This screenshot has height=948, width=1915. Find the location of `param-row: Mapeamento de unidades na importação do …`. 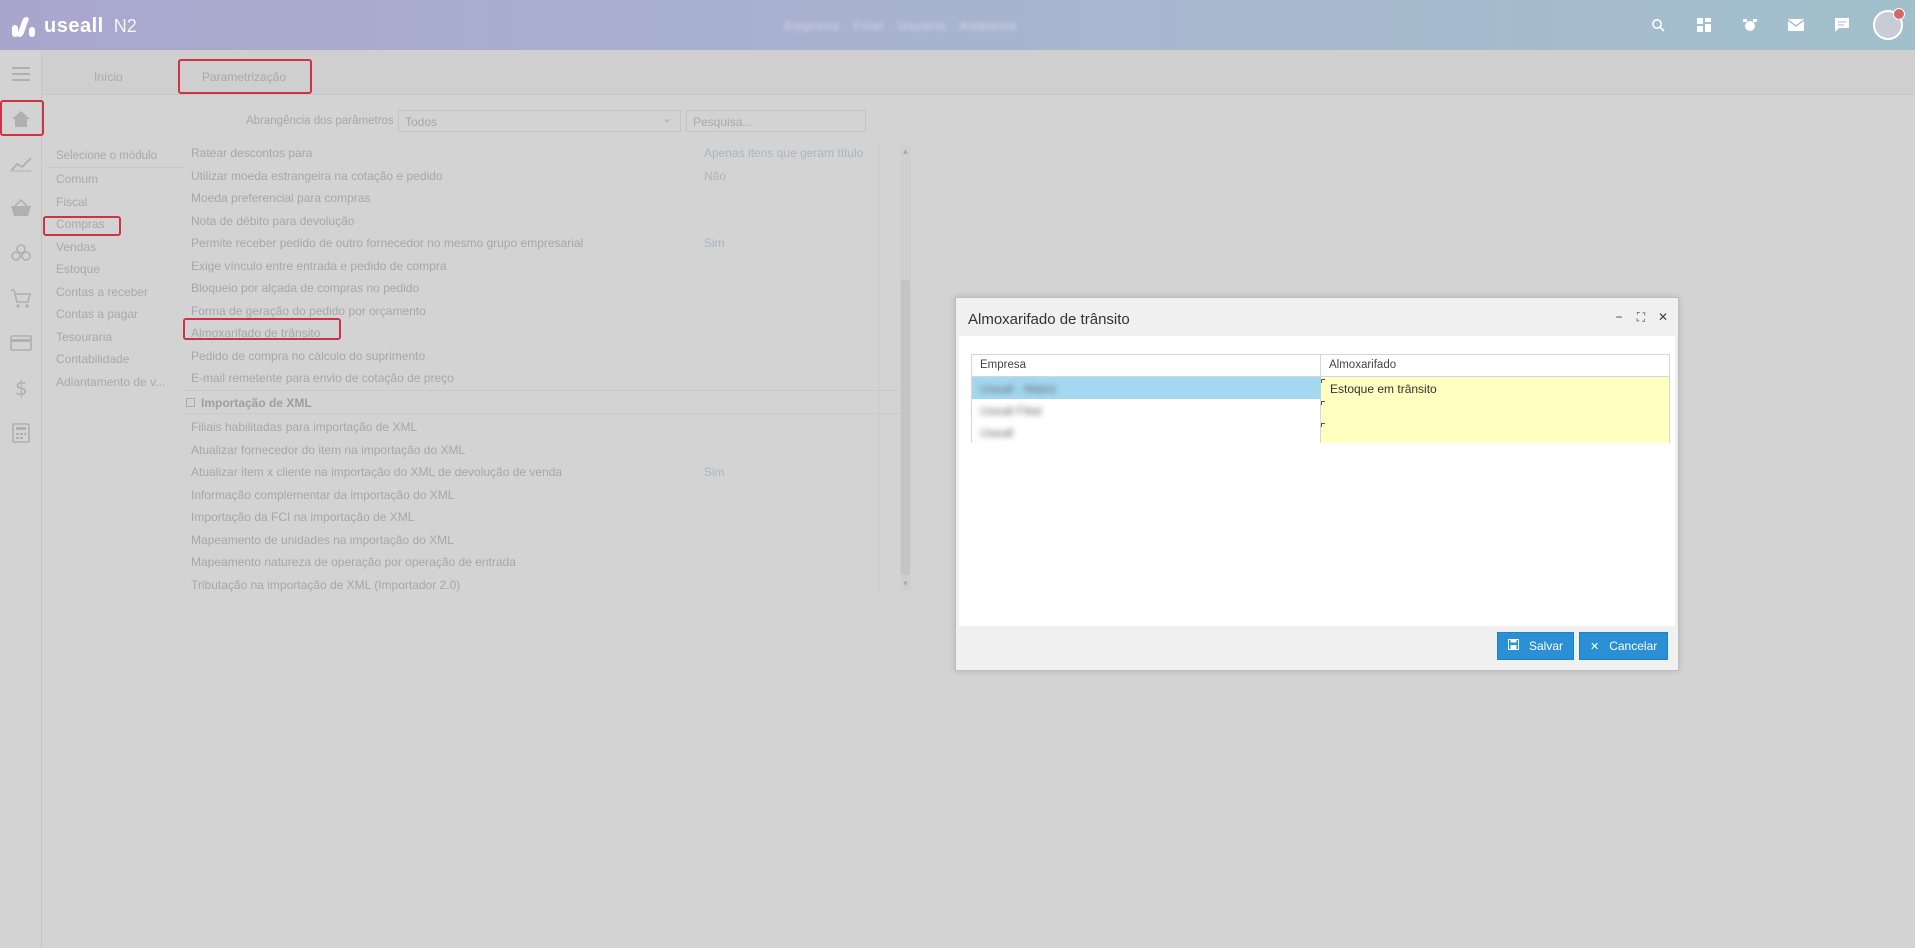

param-row: Mapeamento de unidades na importação do … is located at coordinates (539, 540).